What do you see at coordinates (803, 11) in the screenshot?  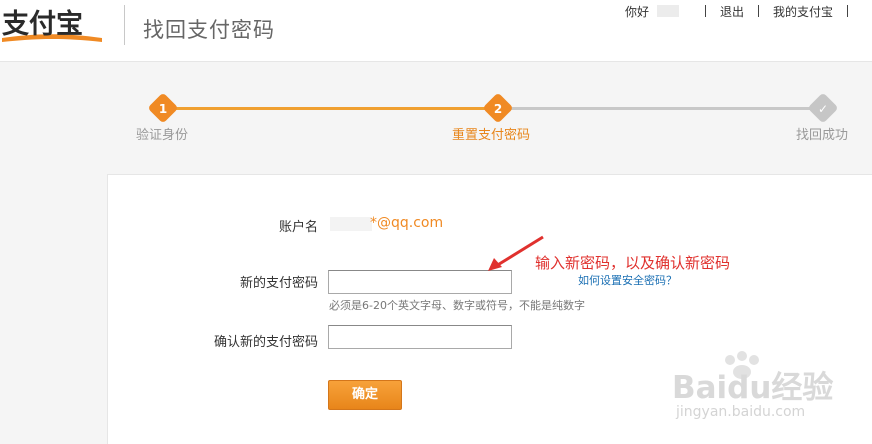 I see `my-alipay-link: 我的支付宝` at bounding box center [803, 11].